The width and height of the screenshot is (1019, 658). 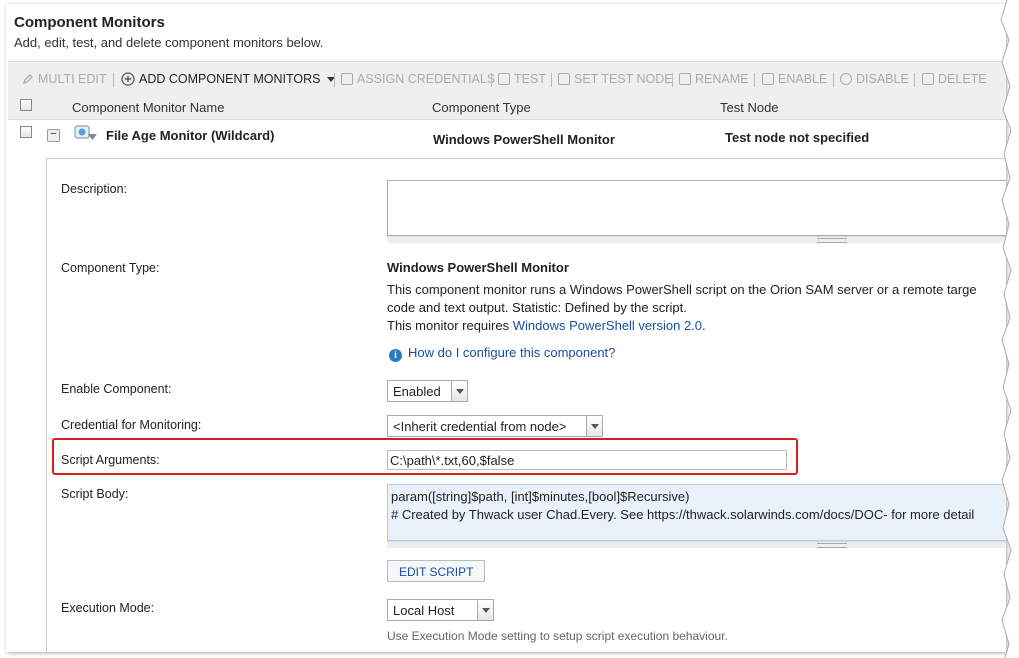 I want to click on rename-label: RENAME, so click(x=722, y=79).